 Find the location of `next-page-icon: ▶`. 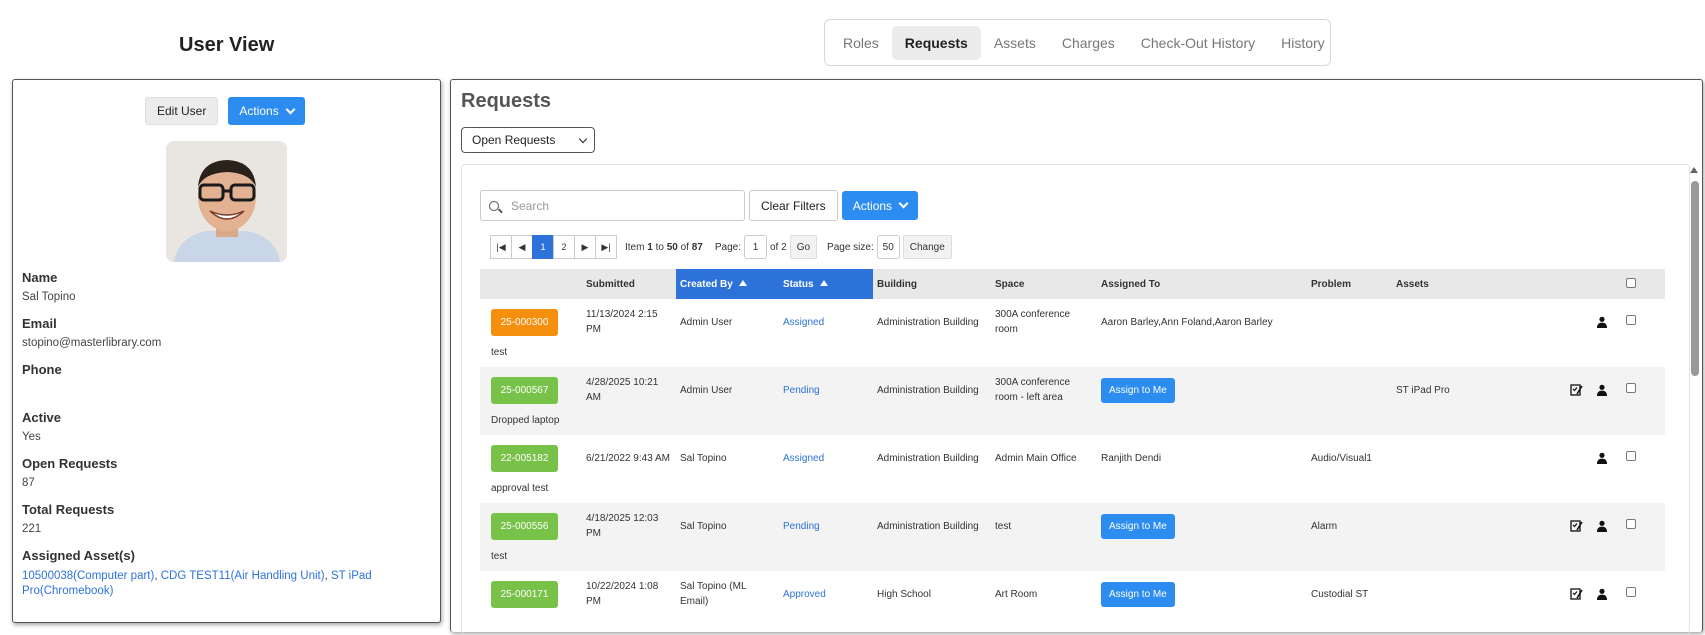

next-page-icon: ▶ is located at coordinates (585, 247).